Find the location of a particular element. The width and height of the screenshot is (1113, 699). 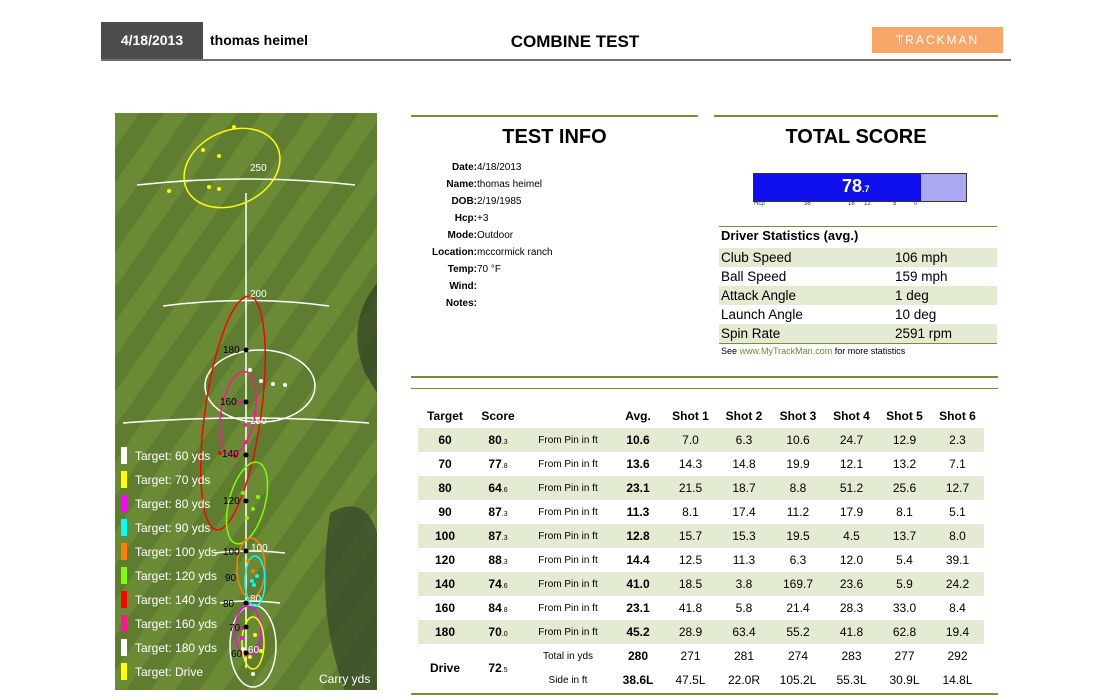

avg-cell: 13.6 is located at coordinates (638, 464).